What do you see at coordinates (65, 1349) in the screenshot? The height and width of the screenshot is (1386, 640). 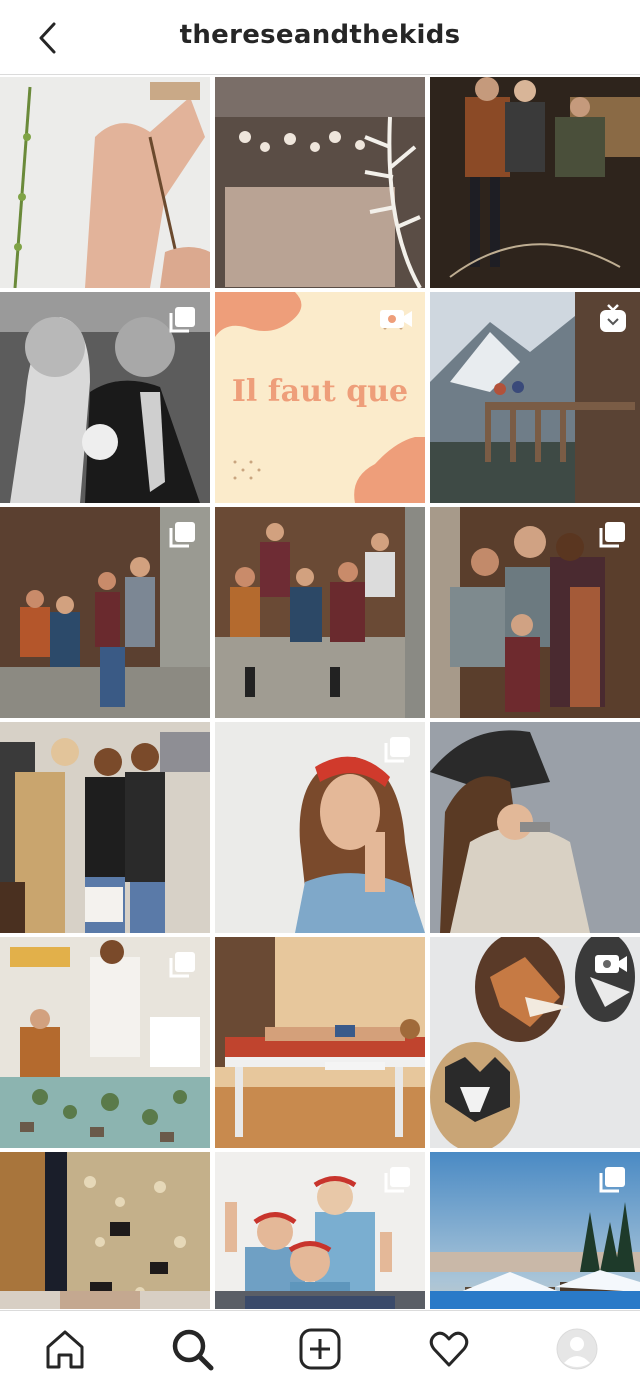 I see `home-icon` at bounding box center [65, 1349].